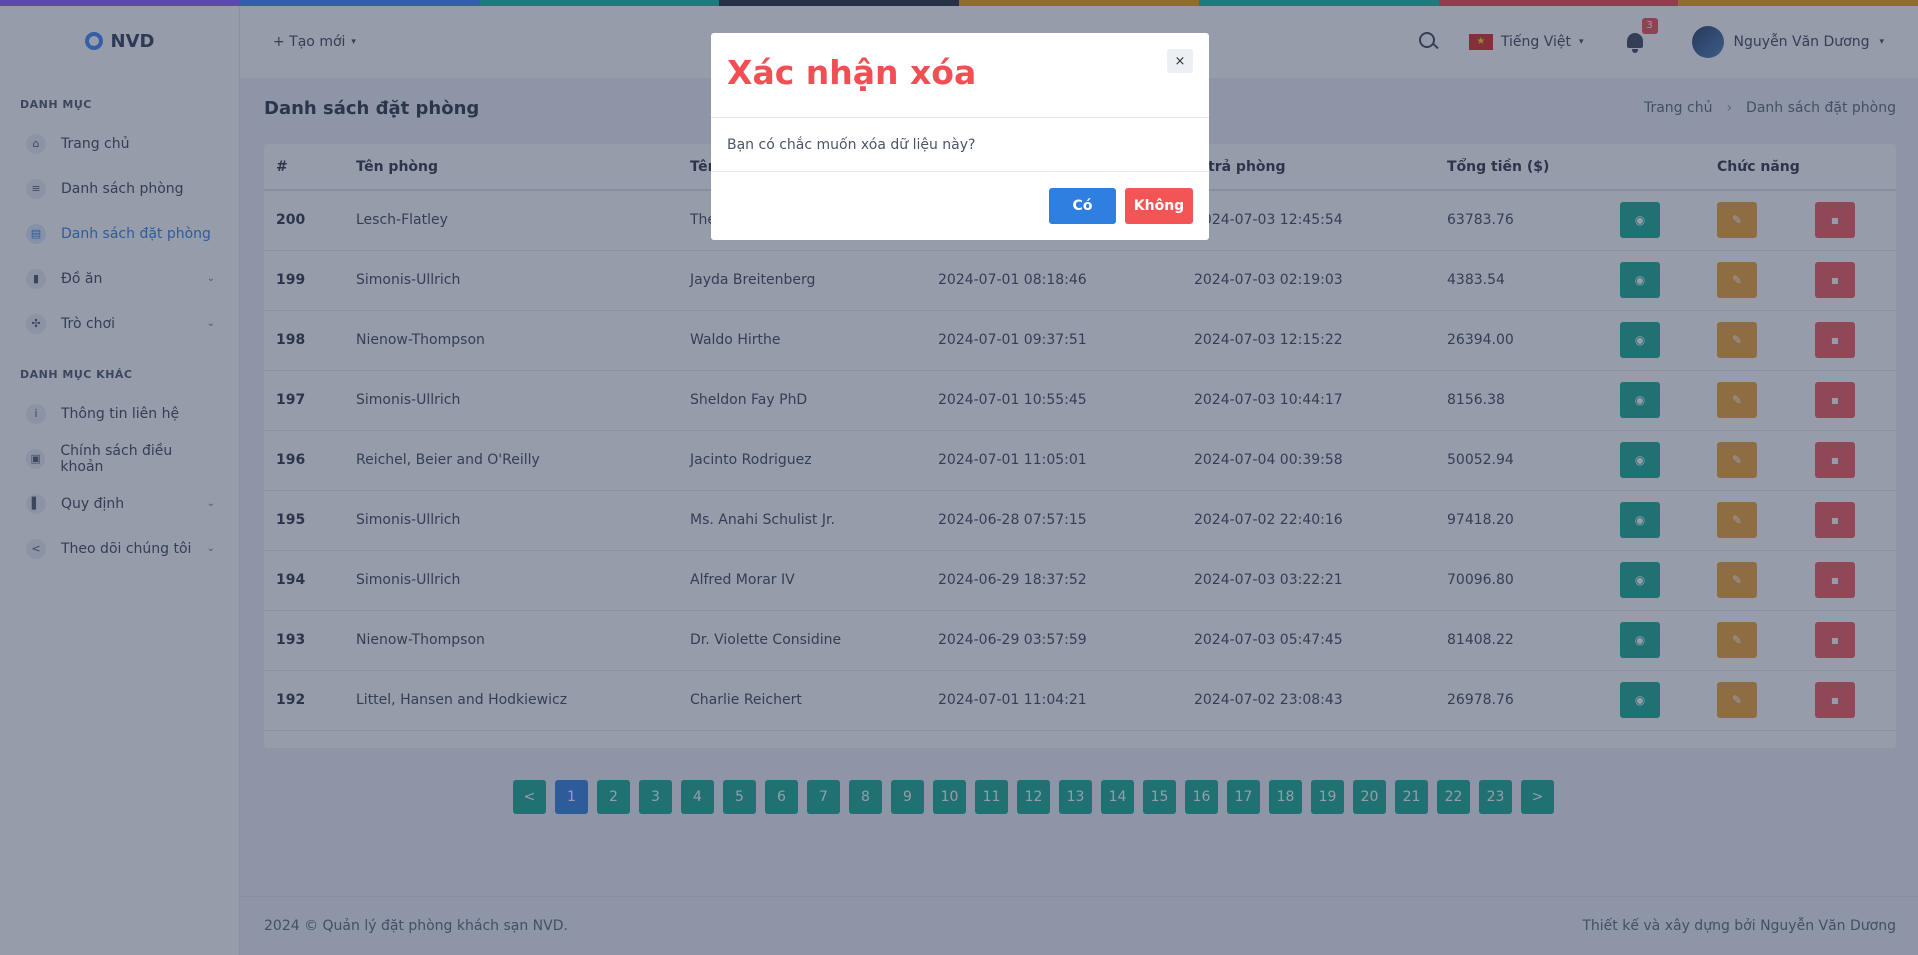 The height and width of the screenshot is (955, 1918). Describe the element at coordinates (1159, 205) in the screenshot. I see `confirm-no-button: Không` at that location.